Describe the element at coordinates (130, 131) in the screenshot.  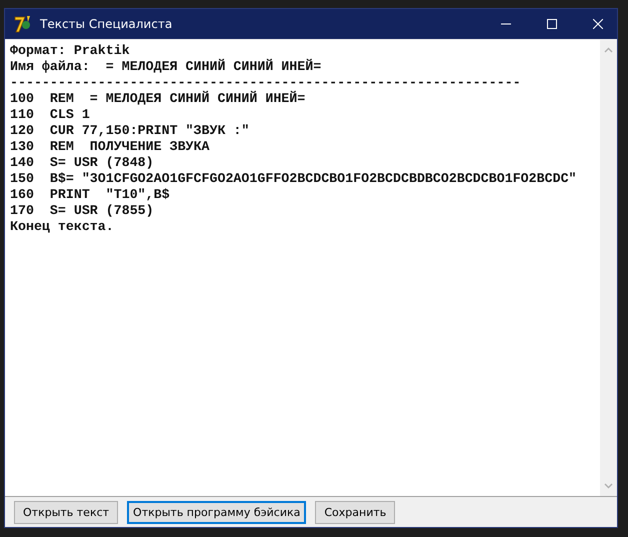
I see `text-line: 120 CUR 77,150:PRINT "ЗВУК :"` at that location.